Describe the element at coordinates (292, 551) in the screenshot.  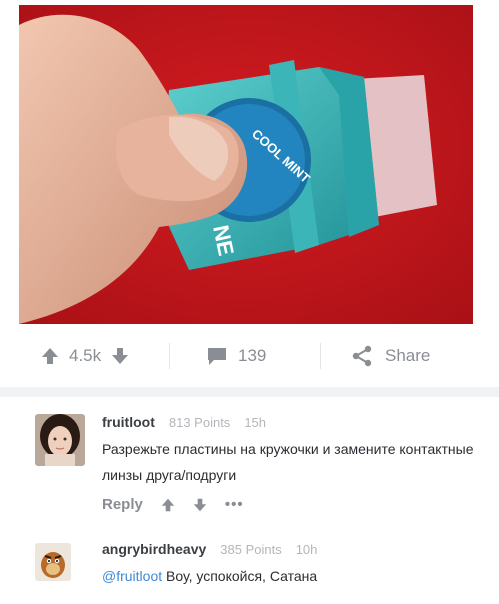
I see `comment-meta: angrybirdheavy 385 Points 10h` at that location.